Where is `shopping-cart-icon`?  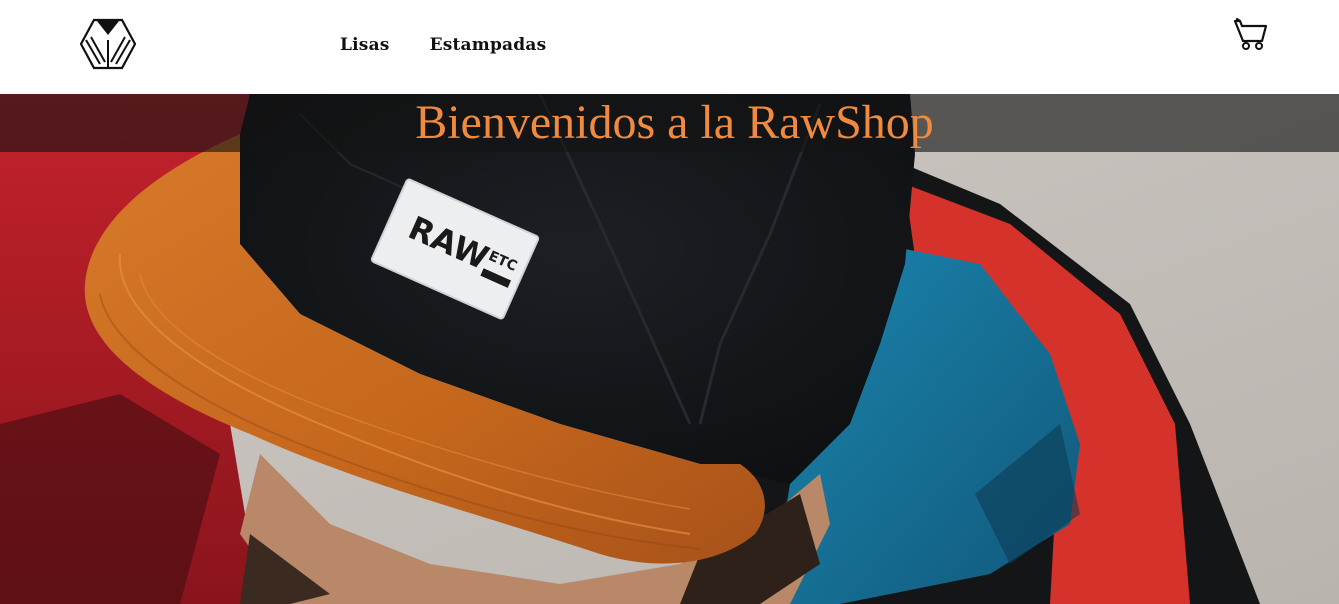 shopping-cart-icon is located at coordinates (1251, 34).